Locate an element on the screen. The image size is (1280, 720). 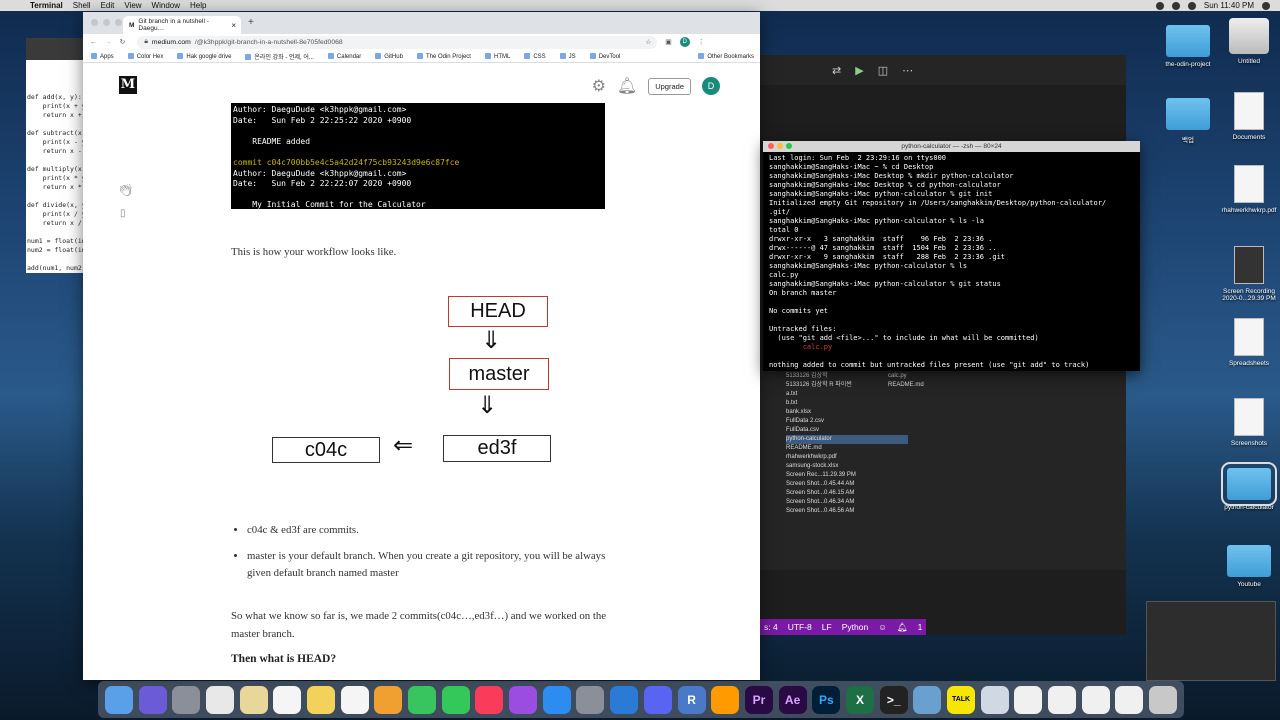
dock-facetime-icon is located at coordinates (455, 699).